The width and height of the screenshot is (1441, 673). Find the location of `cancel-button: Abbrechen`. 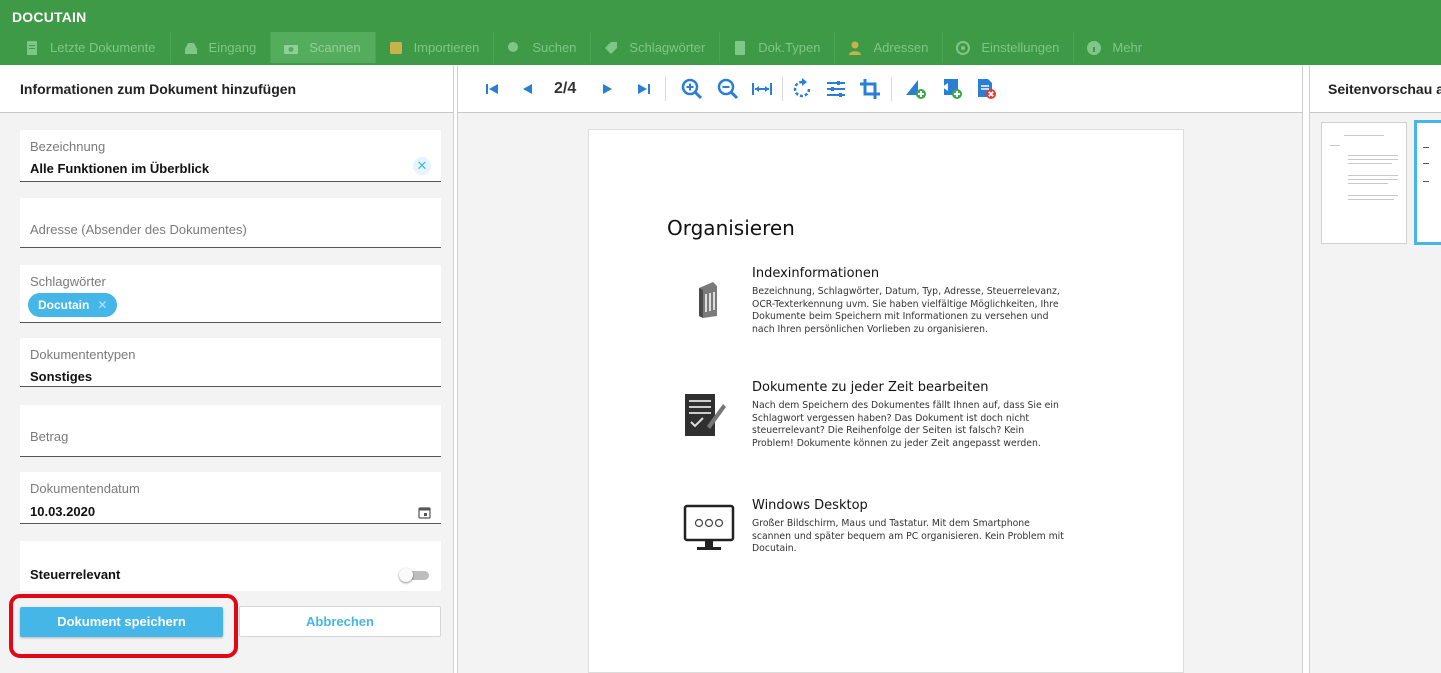

cancel-button: Abbrechen is located at coordinates (340, 621).